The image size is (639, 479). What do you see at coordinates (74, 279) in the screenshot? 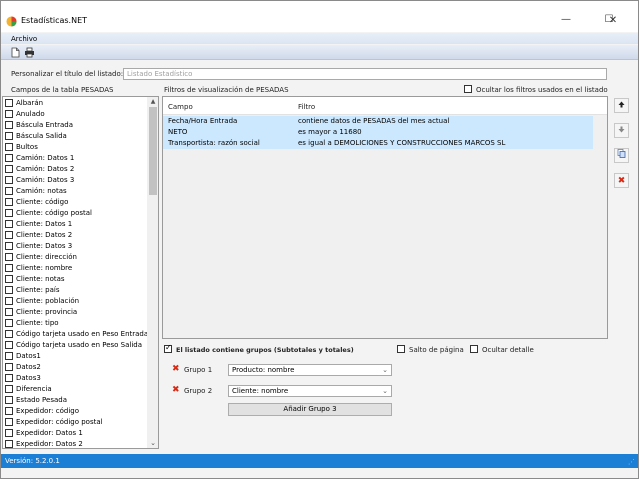
I see `field-item: Cliente: notas` at bounding box center [74, 279].